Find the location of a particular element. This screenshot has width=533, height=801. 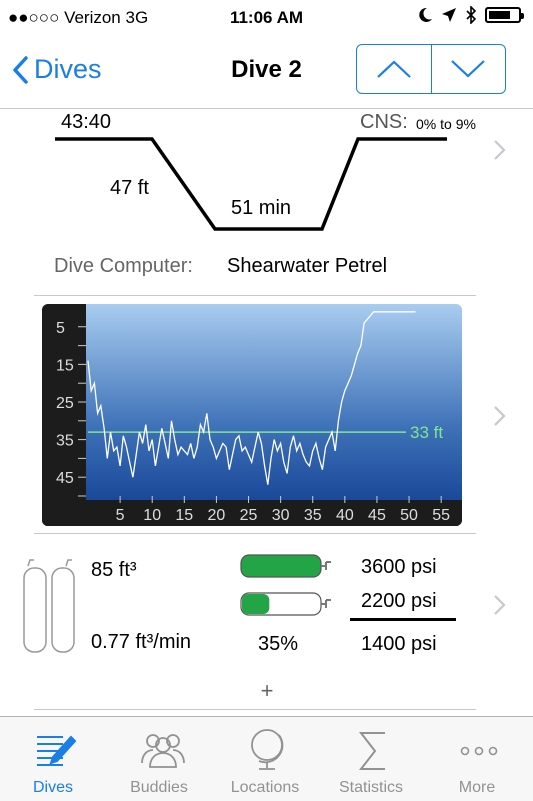

buddies-icon is located at coordinates (163, 751).